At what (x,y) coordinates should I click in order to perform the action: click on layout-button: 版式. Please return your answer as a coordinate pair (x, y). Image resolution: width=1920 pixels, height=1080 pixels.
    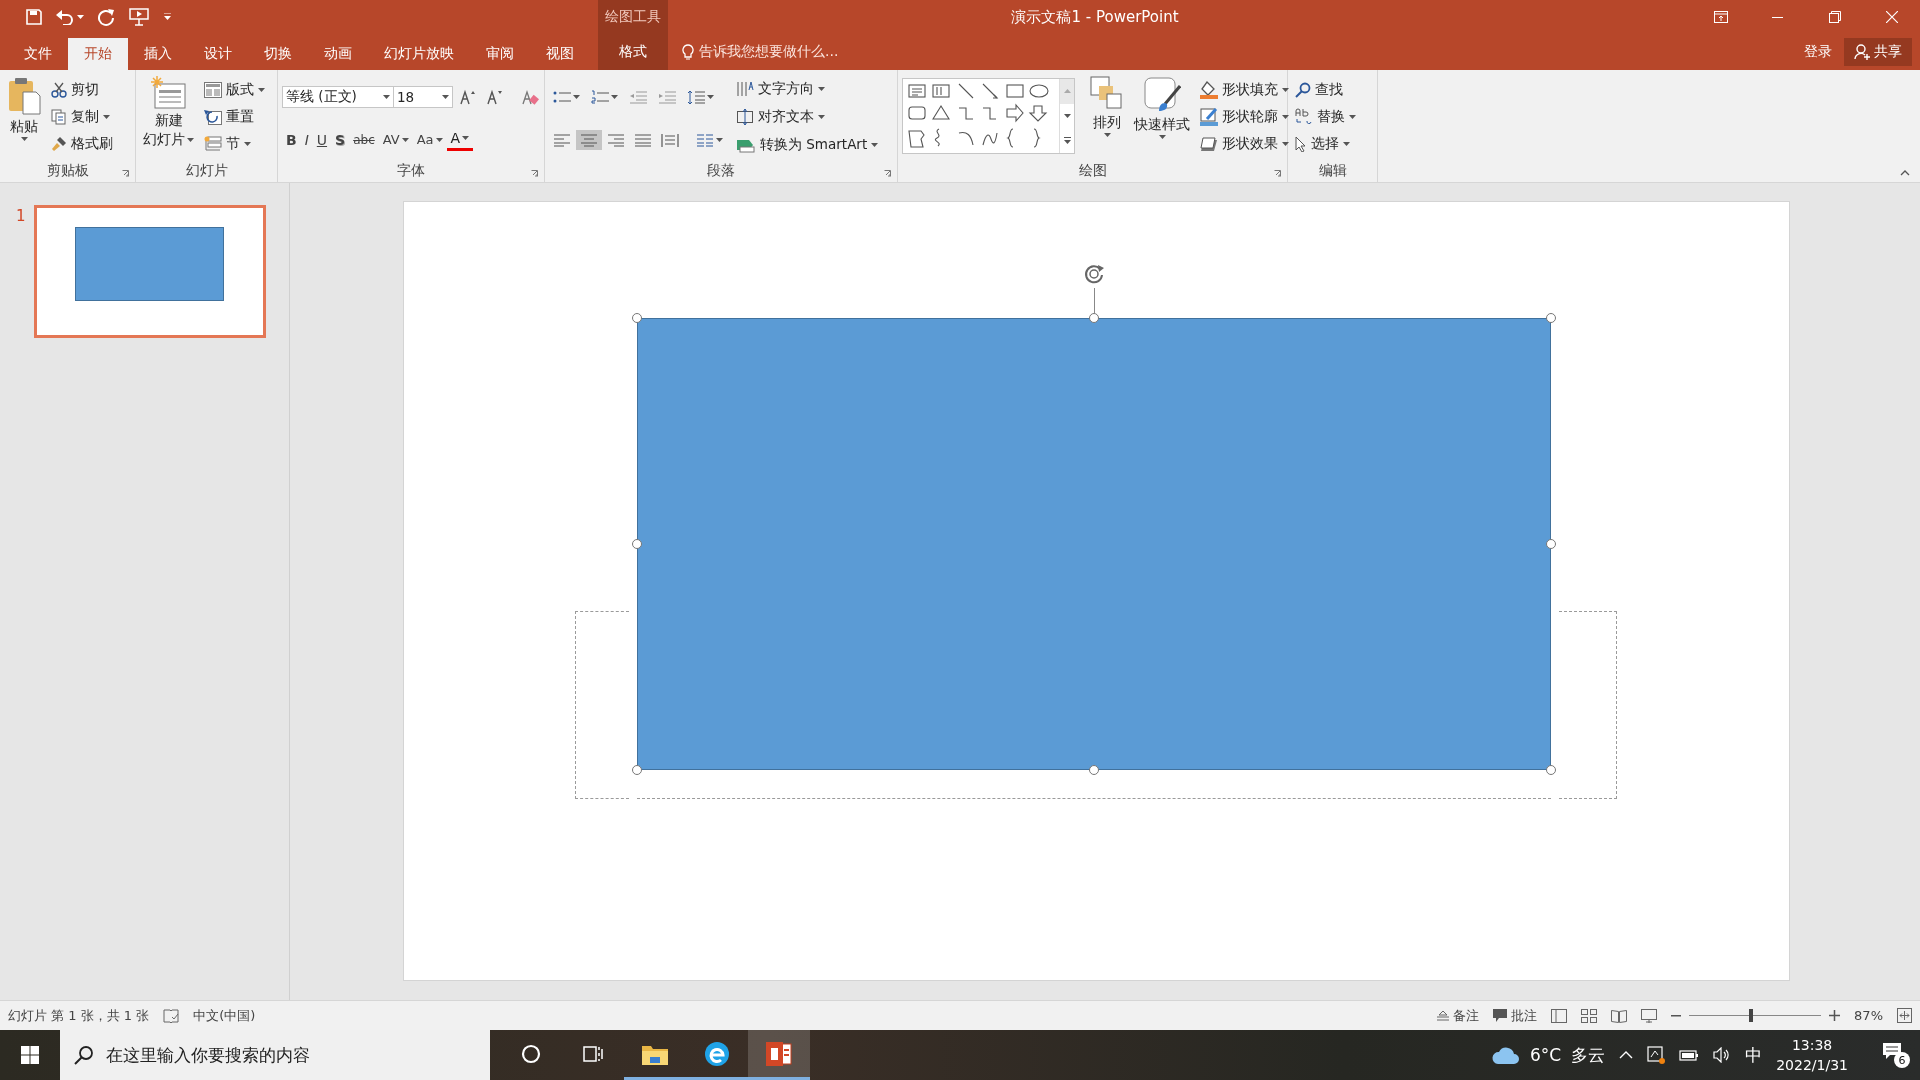
    Looking at the image, I should click on (234, 89).